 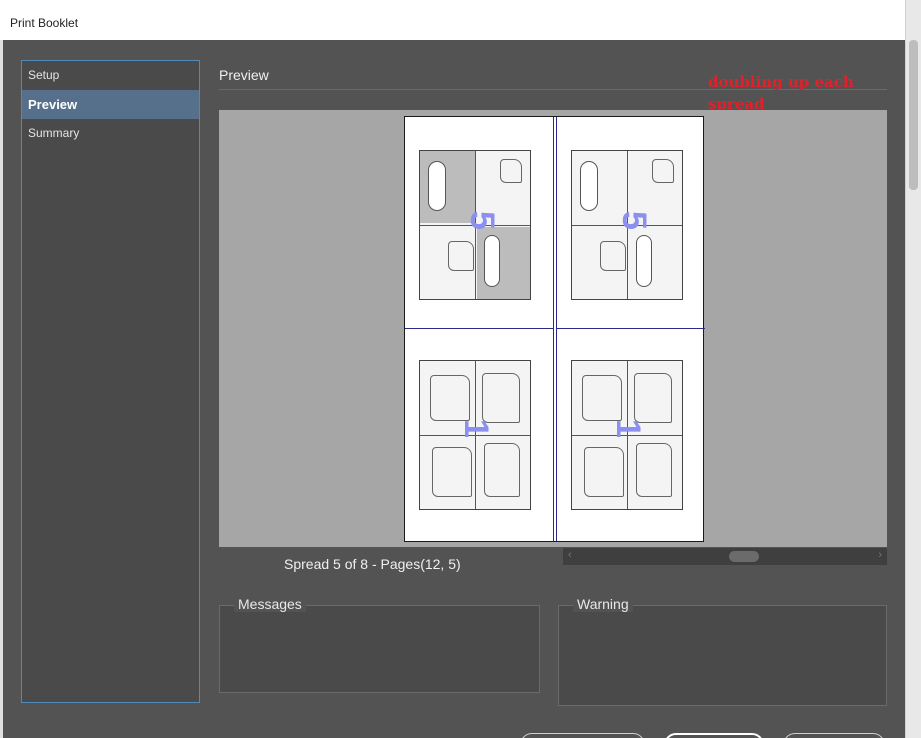 What do you see at coordinates (603, 604) in the screenshot?
I see `warning-label: Warning` at bounding box center [603, 604].